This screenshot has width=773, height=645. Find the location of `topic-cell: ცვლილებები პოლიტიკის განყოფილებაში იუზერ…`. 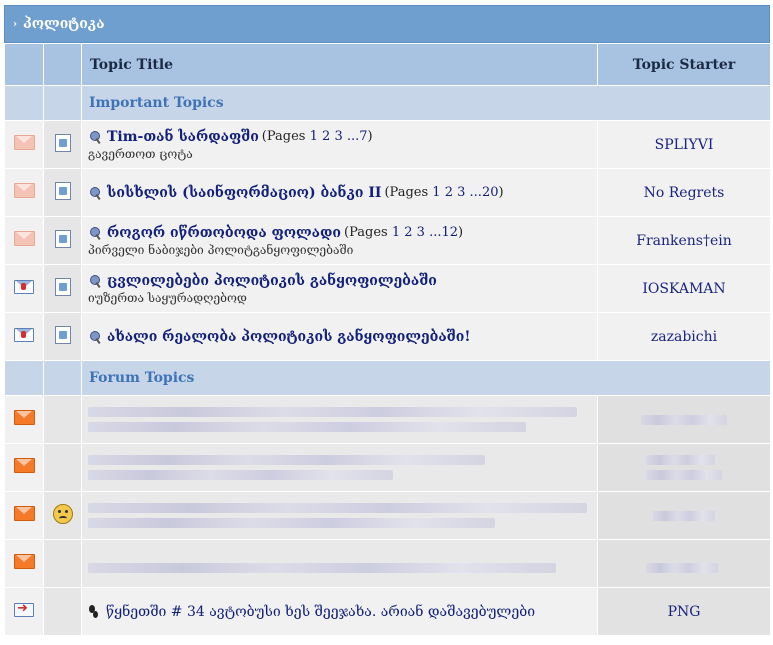

topic-cell: ცვლილებები პოლიტიკის განყოფილებაში იუზერ… is located at coordinates (339, 288).